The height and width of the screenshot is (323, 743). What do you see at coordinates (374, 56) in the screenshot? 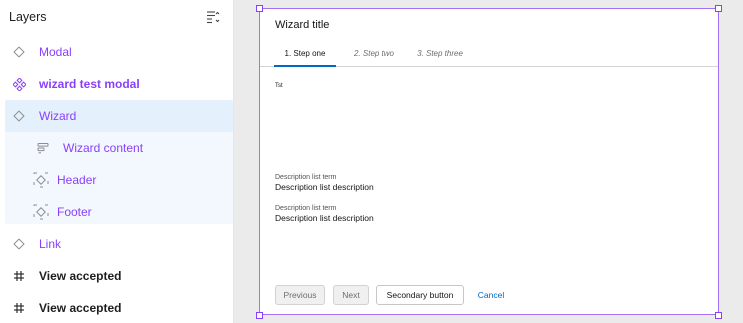
I see `tab-step-two: 2. Step two` at bounding box center [374, 56].